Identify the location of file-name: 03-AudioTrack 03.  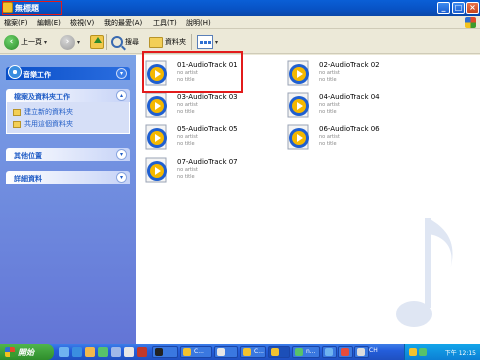
(207, 97).